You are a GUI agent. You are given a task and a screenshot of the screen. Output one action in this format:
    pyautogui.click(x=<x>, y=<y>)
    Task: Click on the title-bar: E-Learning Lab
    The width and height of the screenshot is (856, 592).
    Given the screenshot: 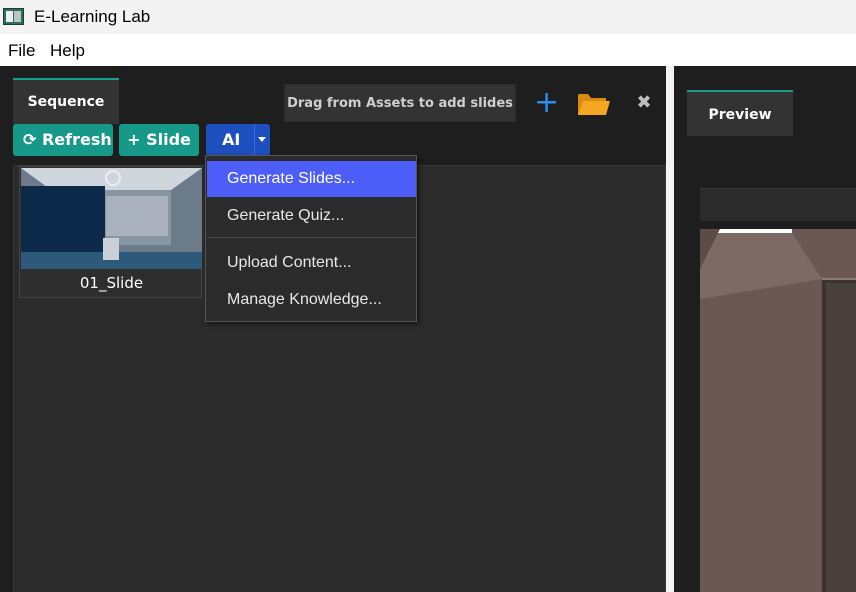 What is the action you would take?
    pyautogui.click(x=428, y=17)
    